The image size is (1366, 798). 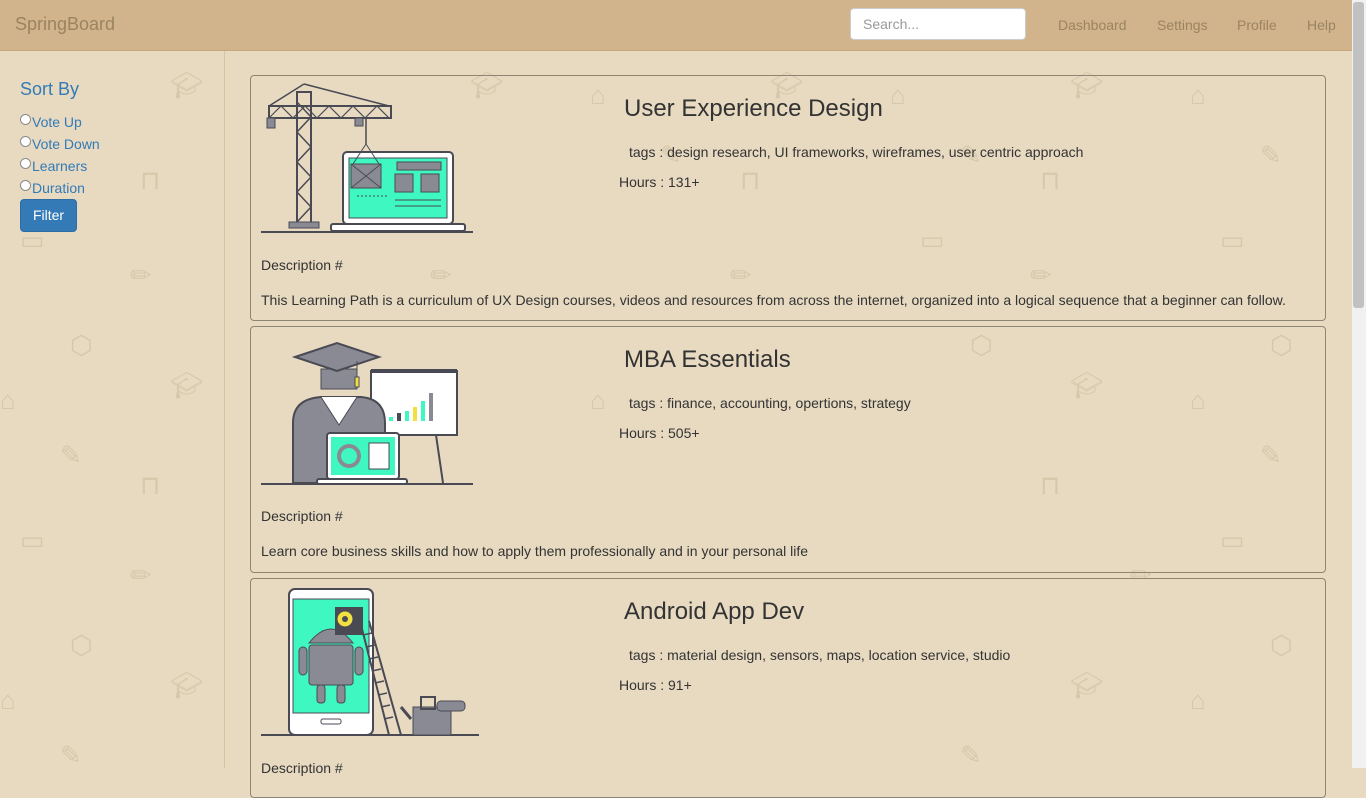 What do you see at coordinates (50, 89) in the screenshot?
I see `sort-by-heading: Sort By` at bounding box center [50, 89].